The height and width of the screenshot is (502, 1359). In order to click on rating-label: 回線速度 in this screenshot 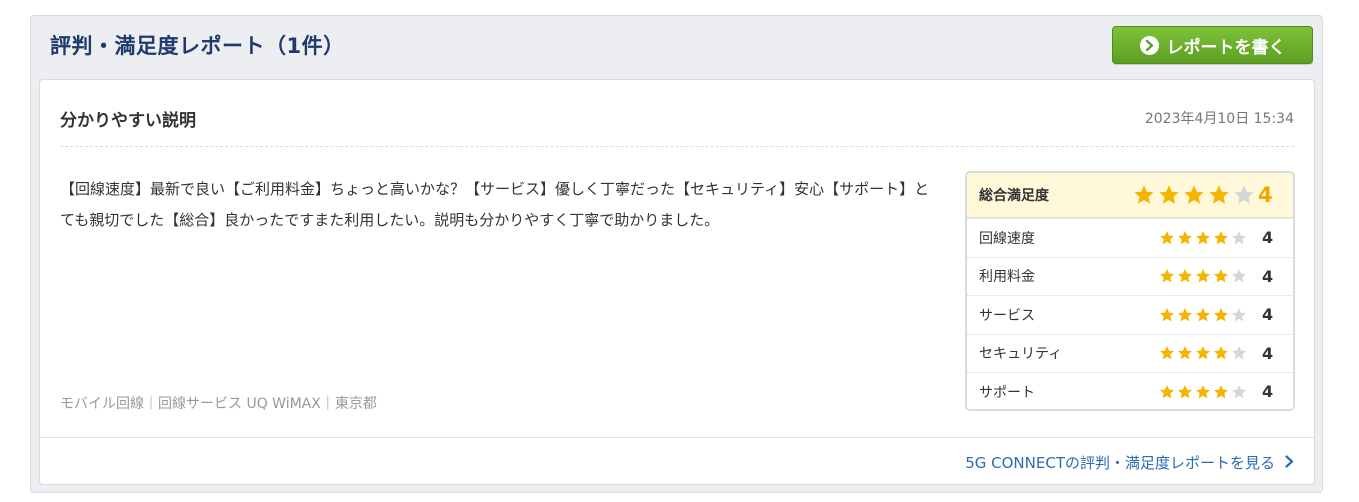, I will do `click(1007, 238)`.